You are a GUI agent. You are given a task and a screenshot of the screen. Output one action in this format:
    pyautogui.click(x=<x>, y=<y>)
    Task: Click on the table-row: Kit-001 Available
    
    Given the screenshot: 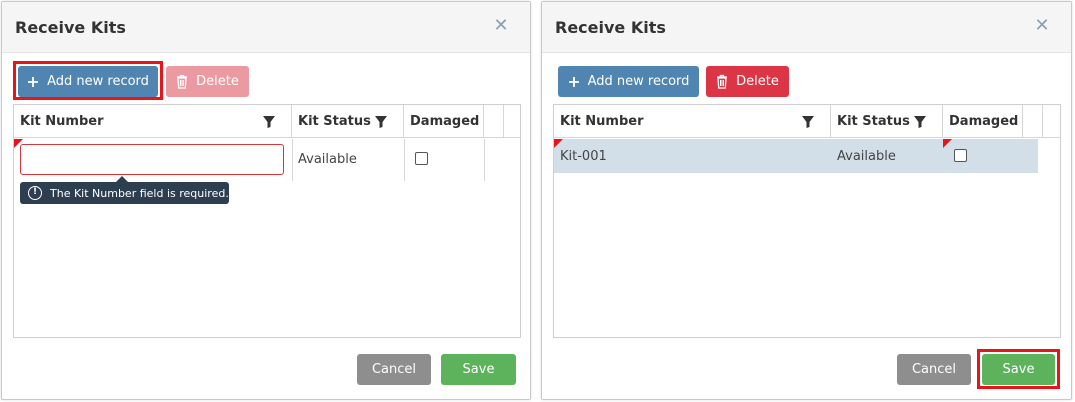 What is the action you would take?
    pyautogui.click(x=796, y=156)
    